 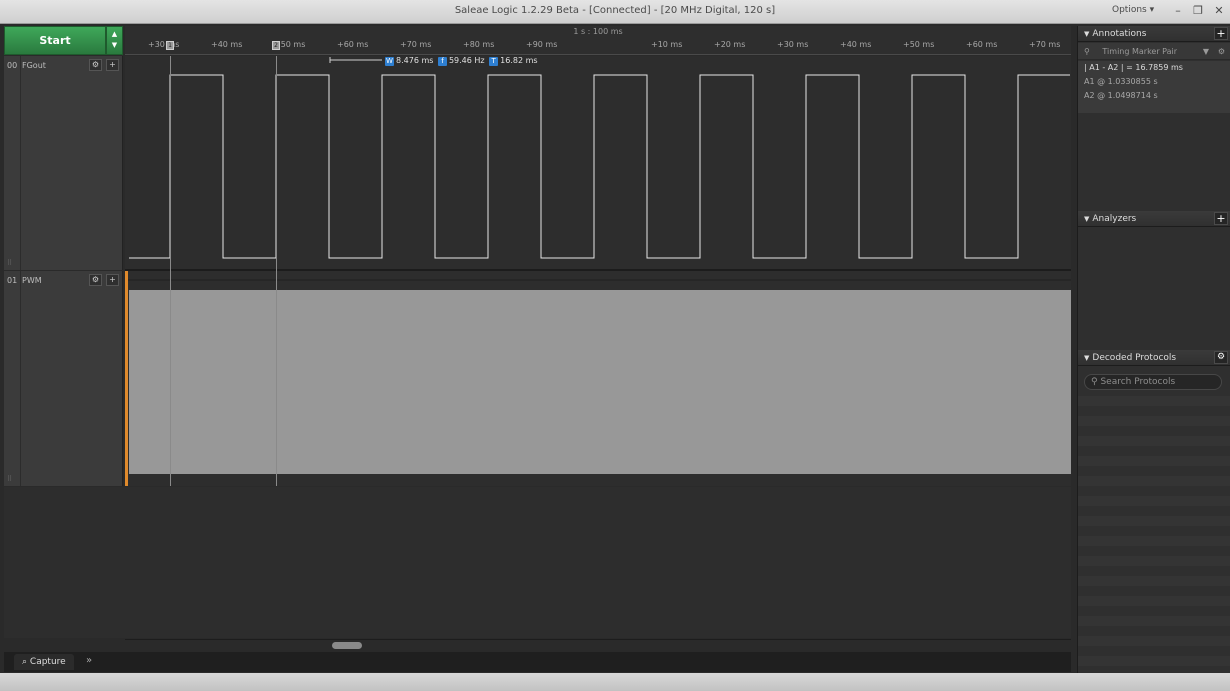 I want to click on delta-line: | A1 - A2 | = 16.7859 ms, so click(x=1133, y=67).